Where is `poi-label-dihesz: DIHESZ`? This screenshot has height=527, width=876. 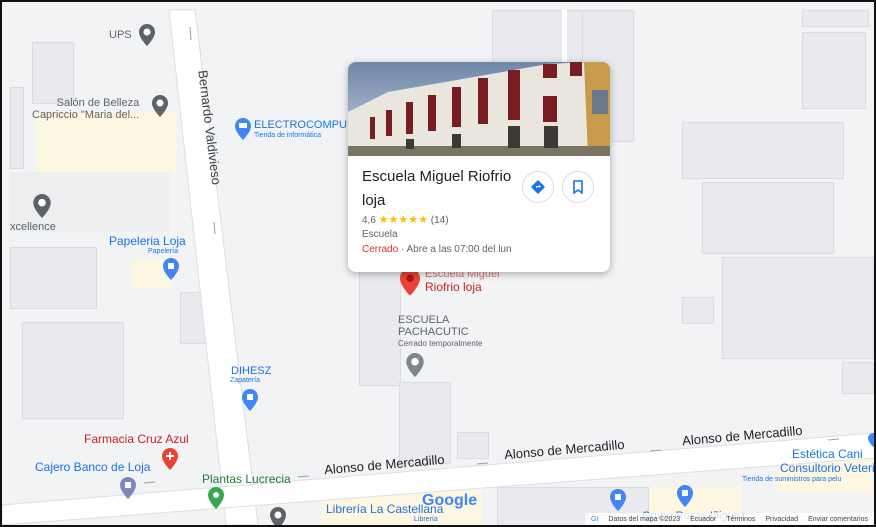 poi-label-dihesz: DIHESZ is located at coordinates (251, 371).